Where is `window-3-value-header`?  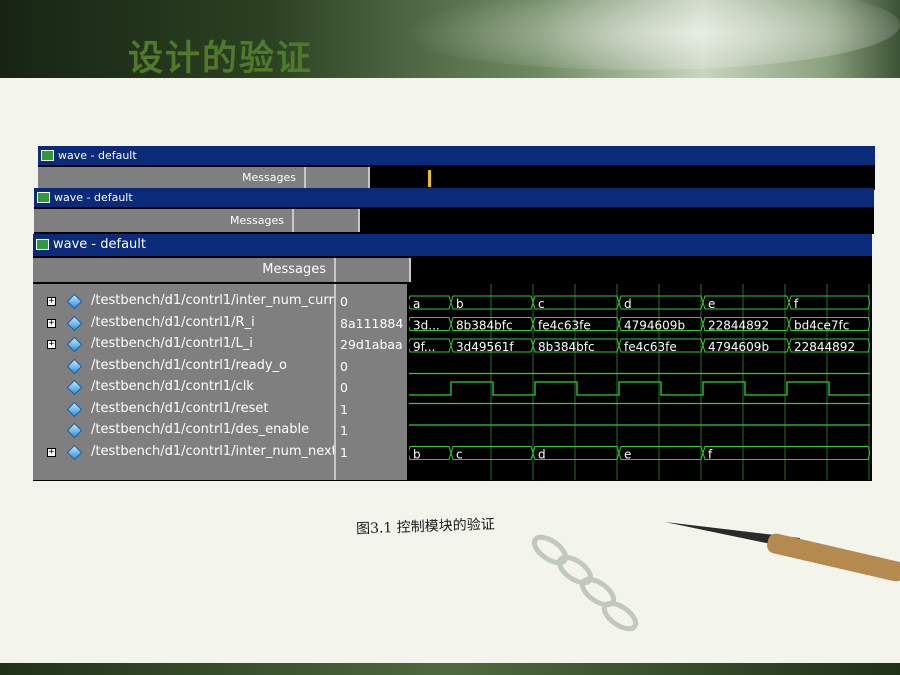 window-3-value-header is located at coordinates (373, 270).